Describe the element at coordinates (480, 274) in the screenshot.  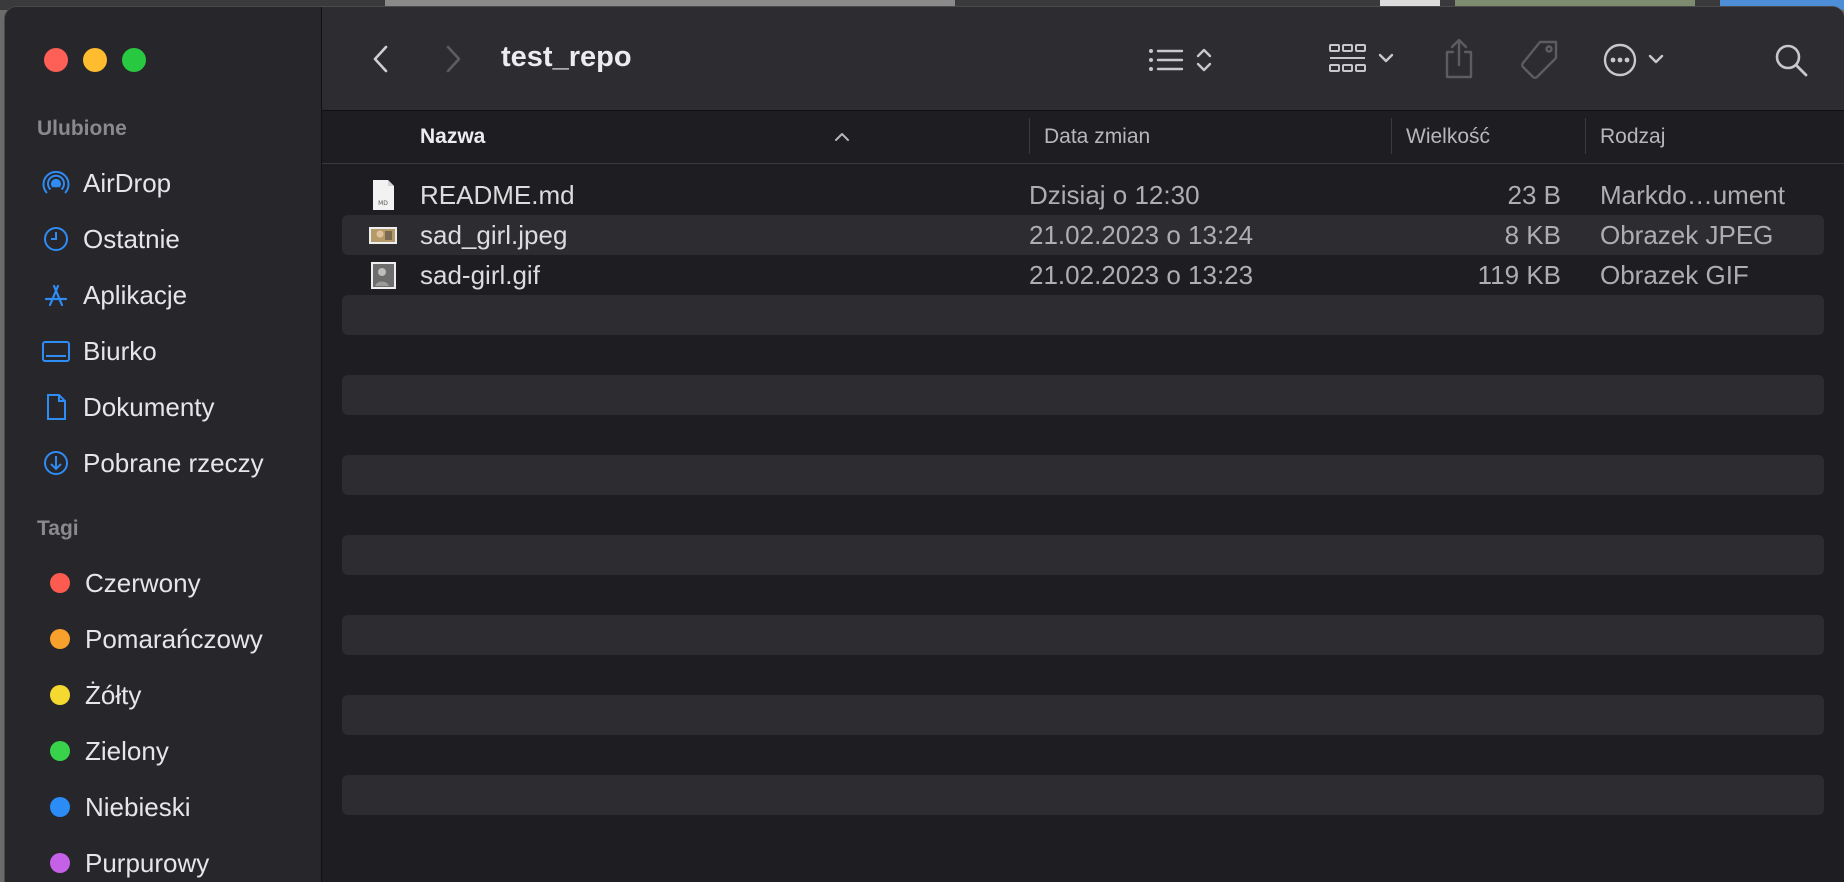
I see `file-name: sad-girl.gif` at that location.